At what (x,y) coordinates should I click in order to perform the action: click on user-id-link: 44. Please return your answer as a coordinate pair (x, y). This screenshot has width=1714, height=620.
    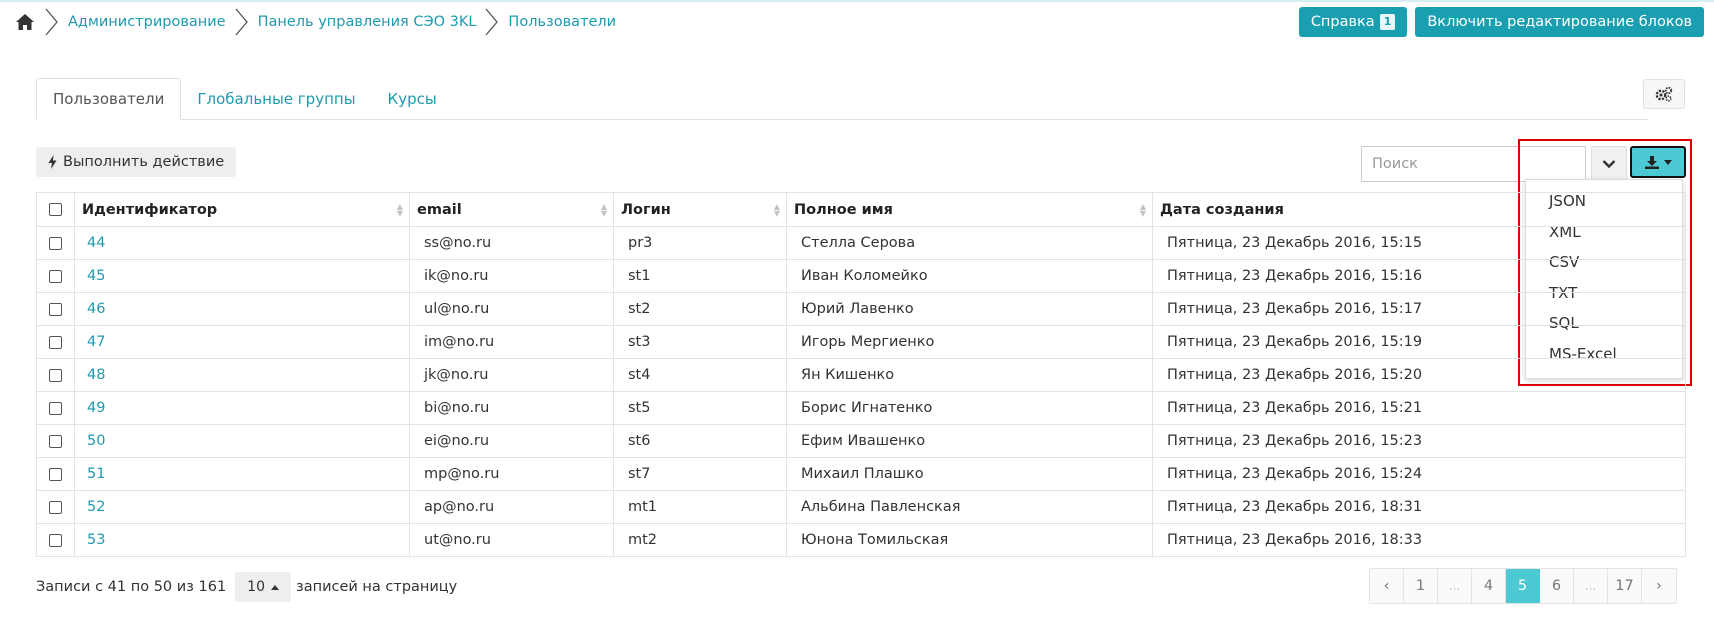
    Looking at the image, I should click on (96, 243).